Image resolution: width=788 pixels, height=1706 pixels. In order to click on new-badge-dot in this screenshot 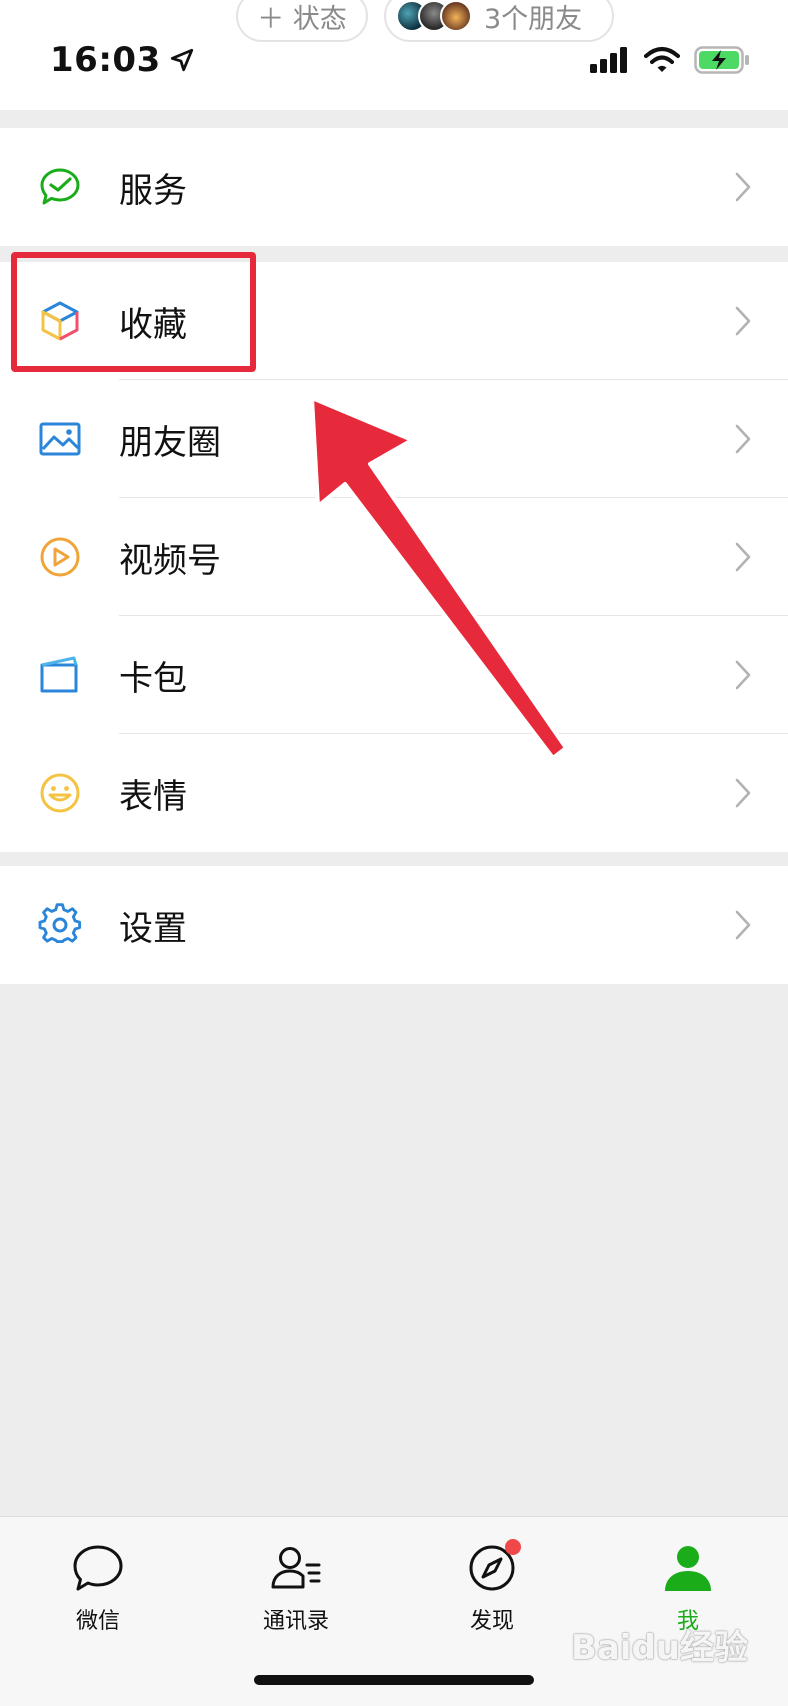, I will do `click(513, 1547)`.